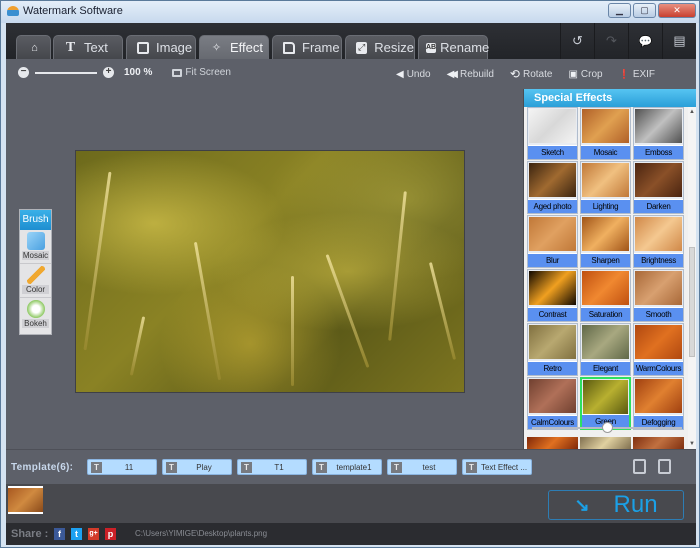 The height and width of the screenshot is (548, 700). What do you see at coordinates (88, 47) in the screenshot?
I see `tab-text: T Text` at bounding box center [88, 47].